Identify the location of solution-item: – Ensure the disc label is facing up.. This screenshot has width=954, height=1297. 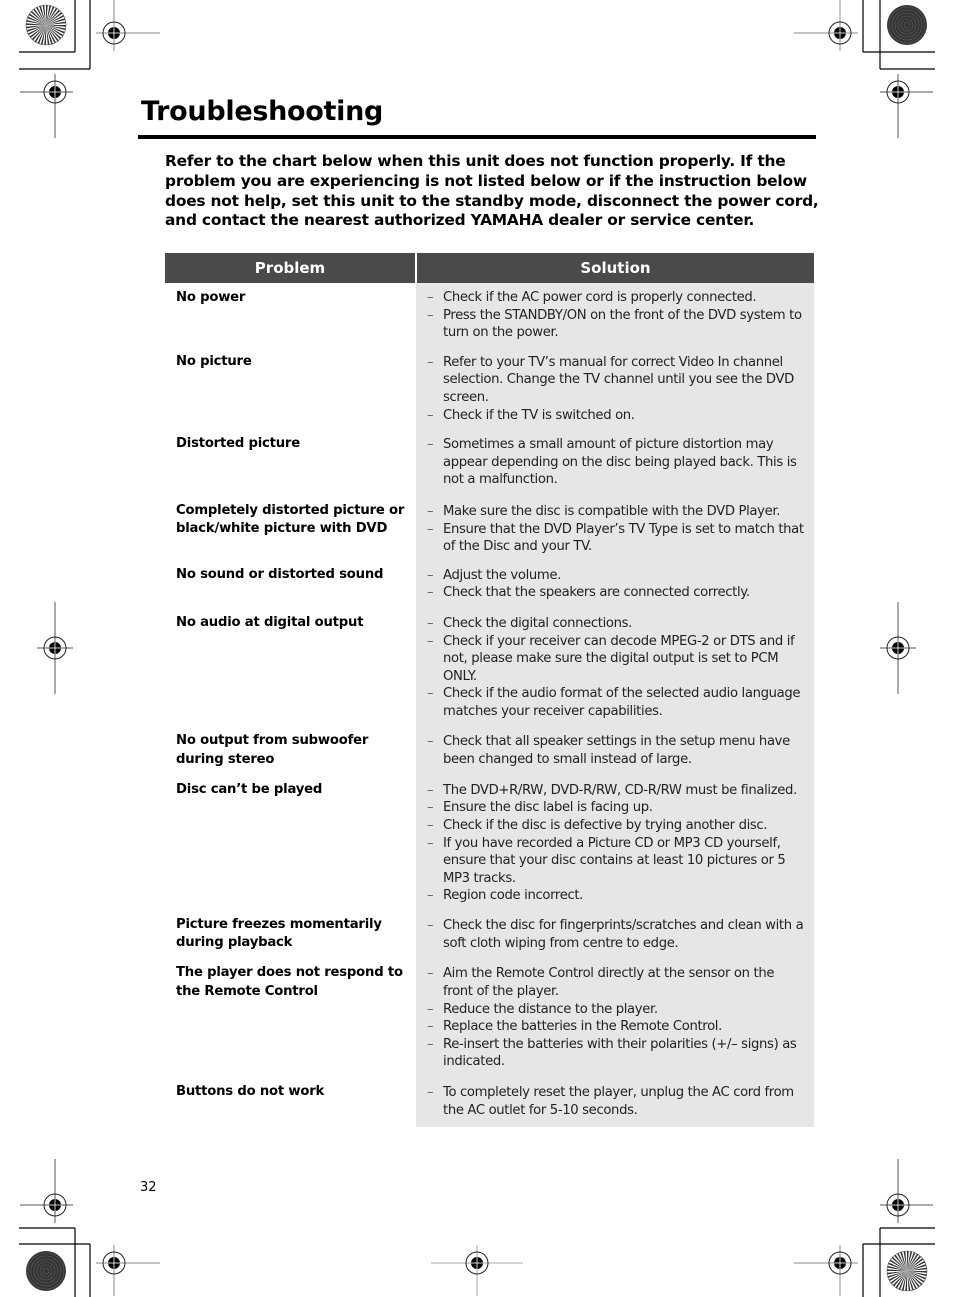
(616, 808).